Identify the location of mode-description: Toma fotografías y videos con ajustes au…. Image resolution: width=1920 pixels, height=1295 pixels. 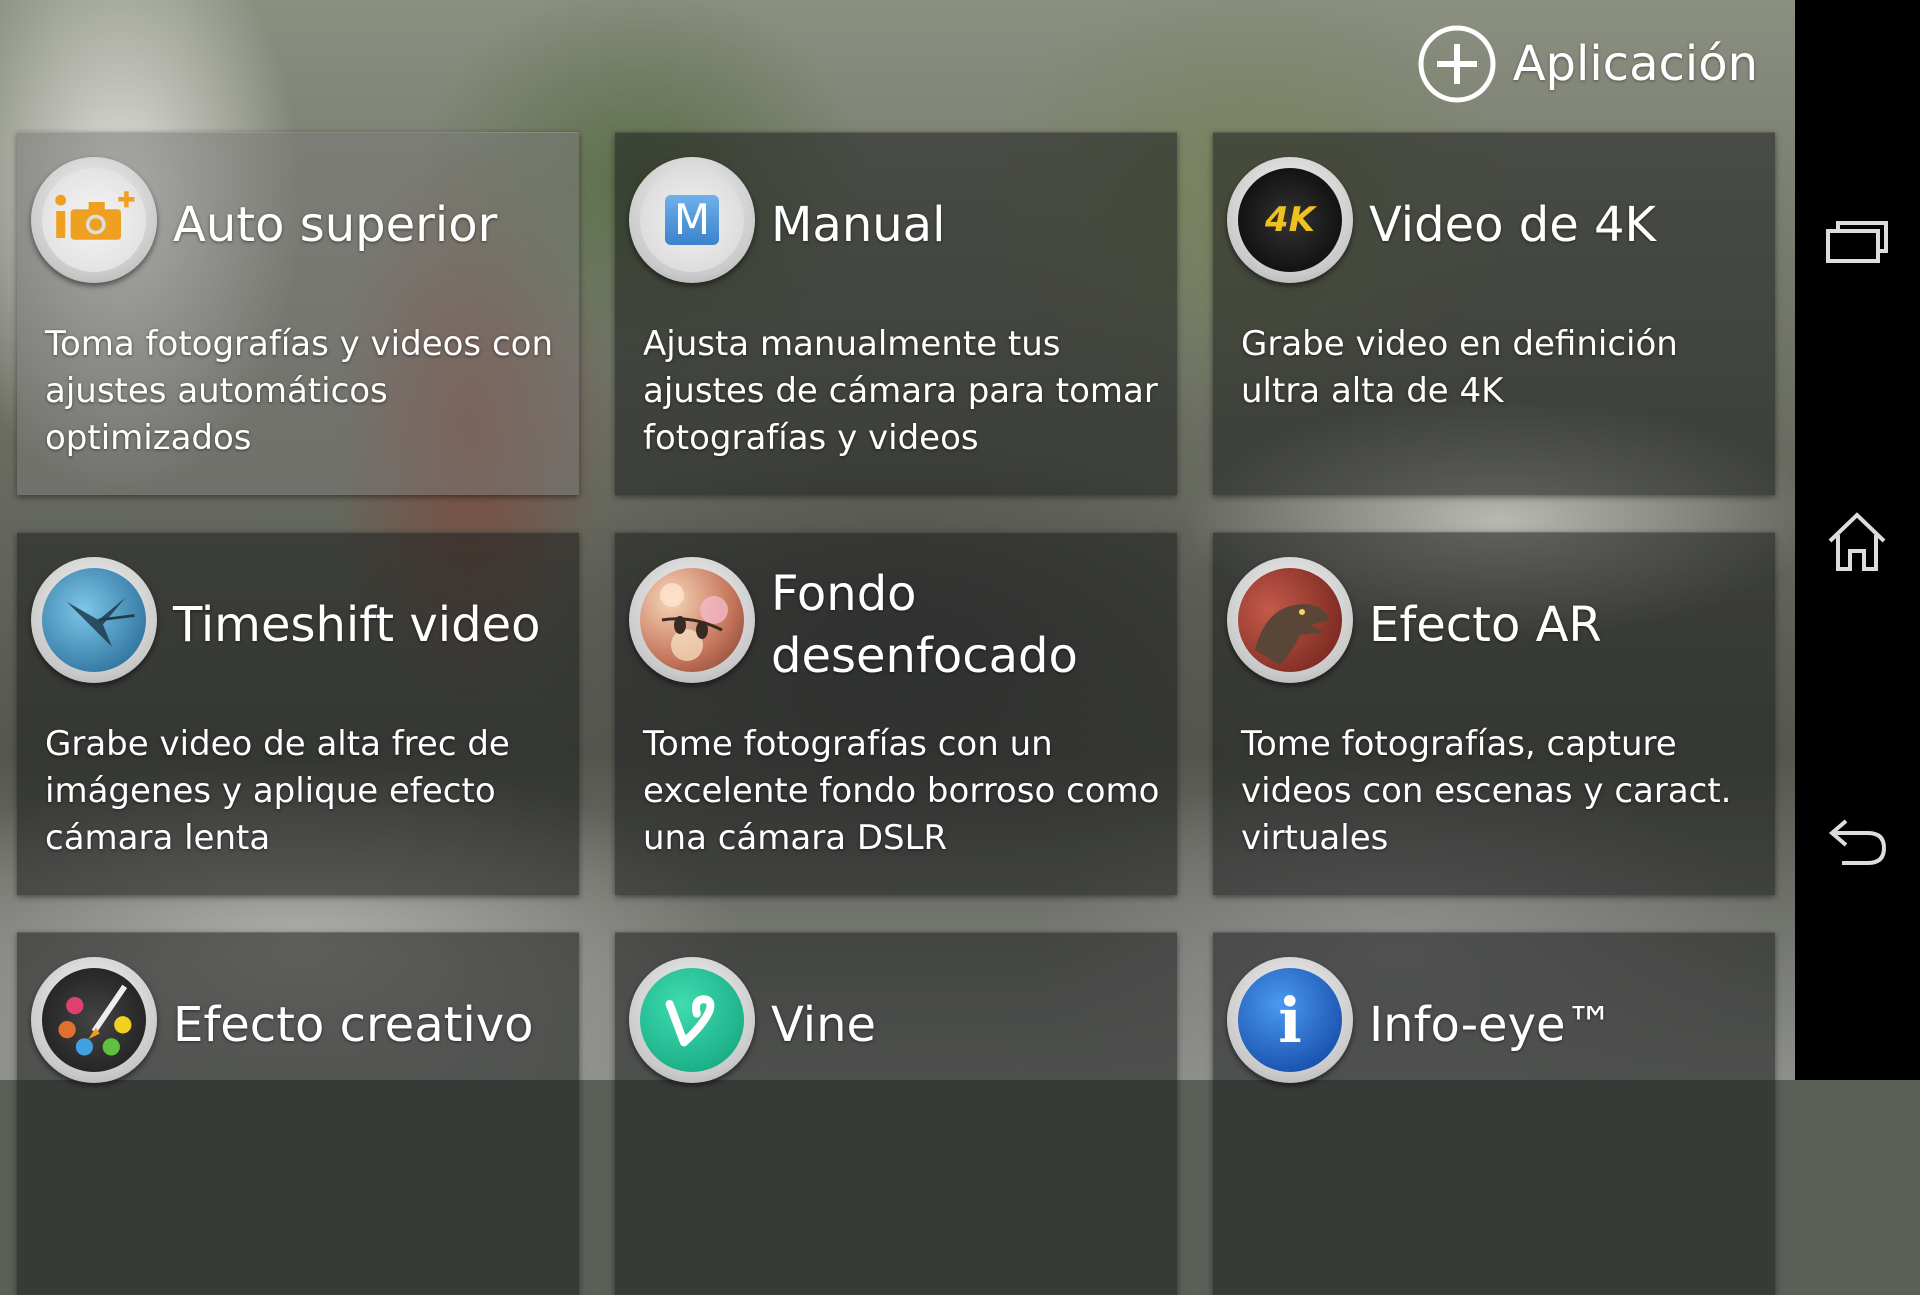
(299, 391).